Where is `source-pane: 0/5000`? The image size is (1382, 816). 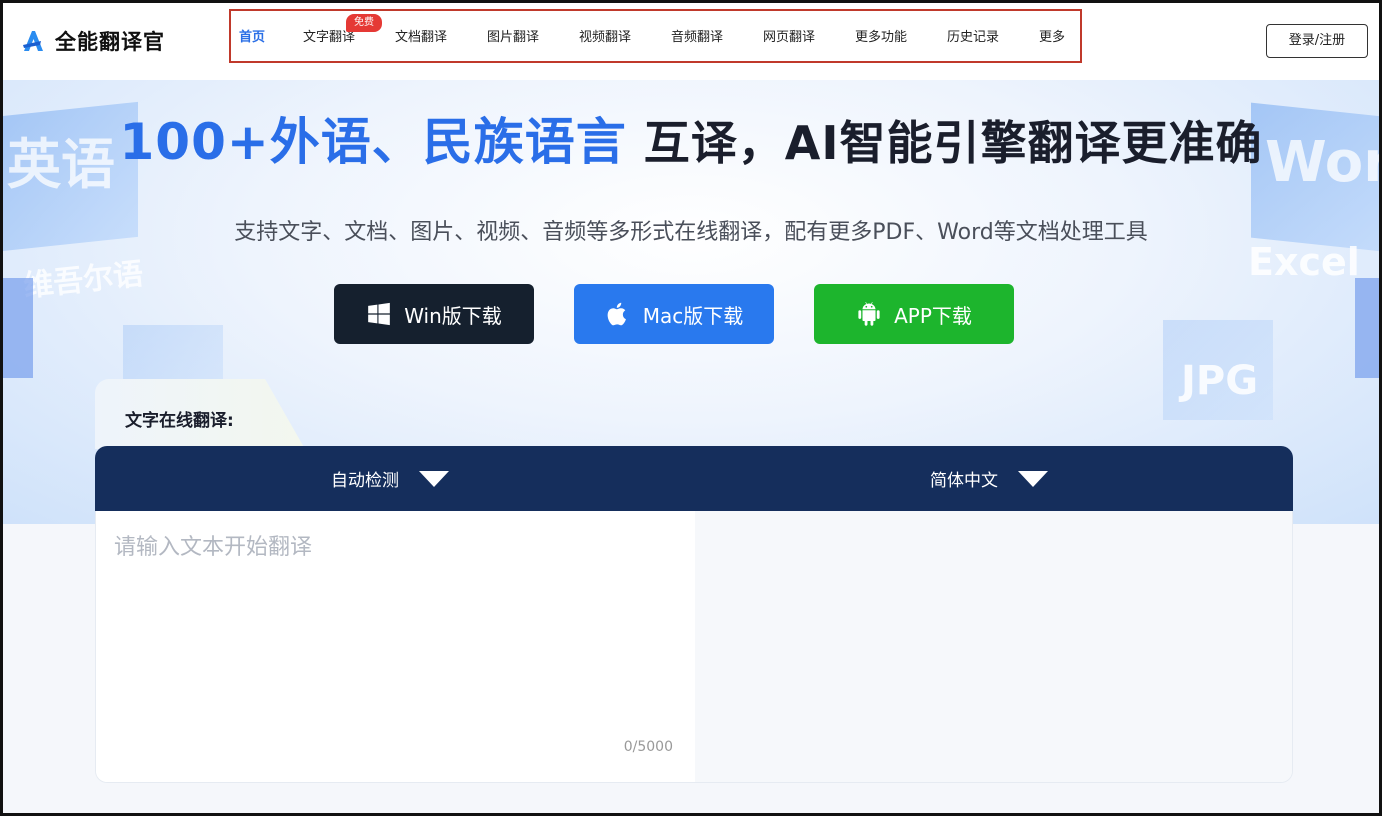 source-pane: 0/5000 is located at coordinates (395, 646).